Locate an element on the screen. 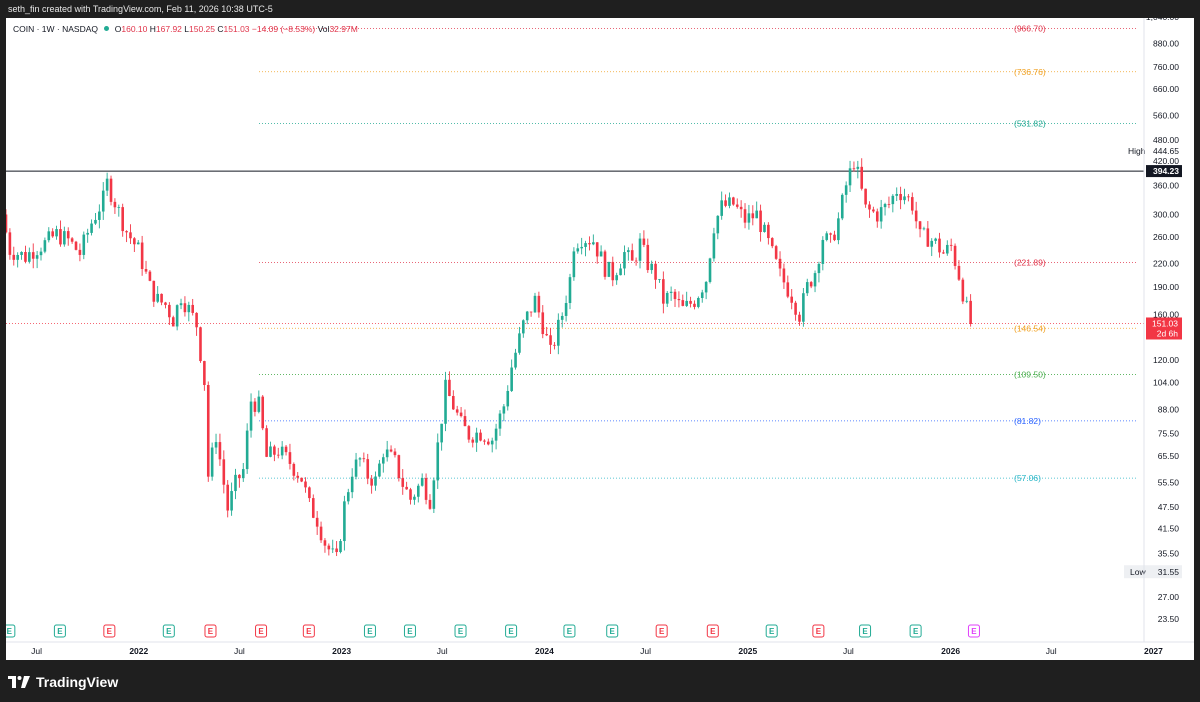 The image size is (1200, 702). horizontal-line-value: 394.23 is located at coordinates (1166, 171).